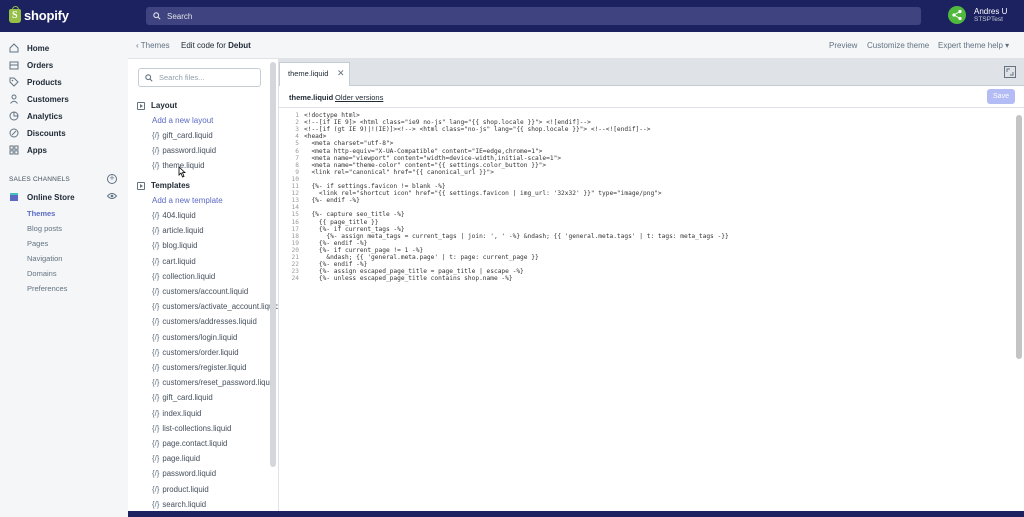 The image size is (1024, 517). Describe the element at coordinates (37, 243) in the screenshot. I see `nav-sub-pages: Pages` at that location.